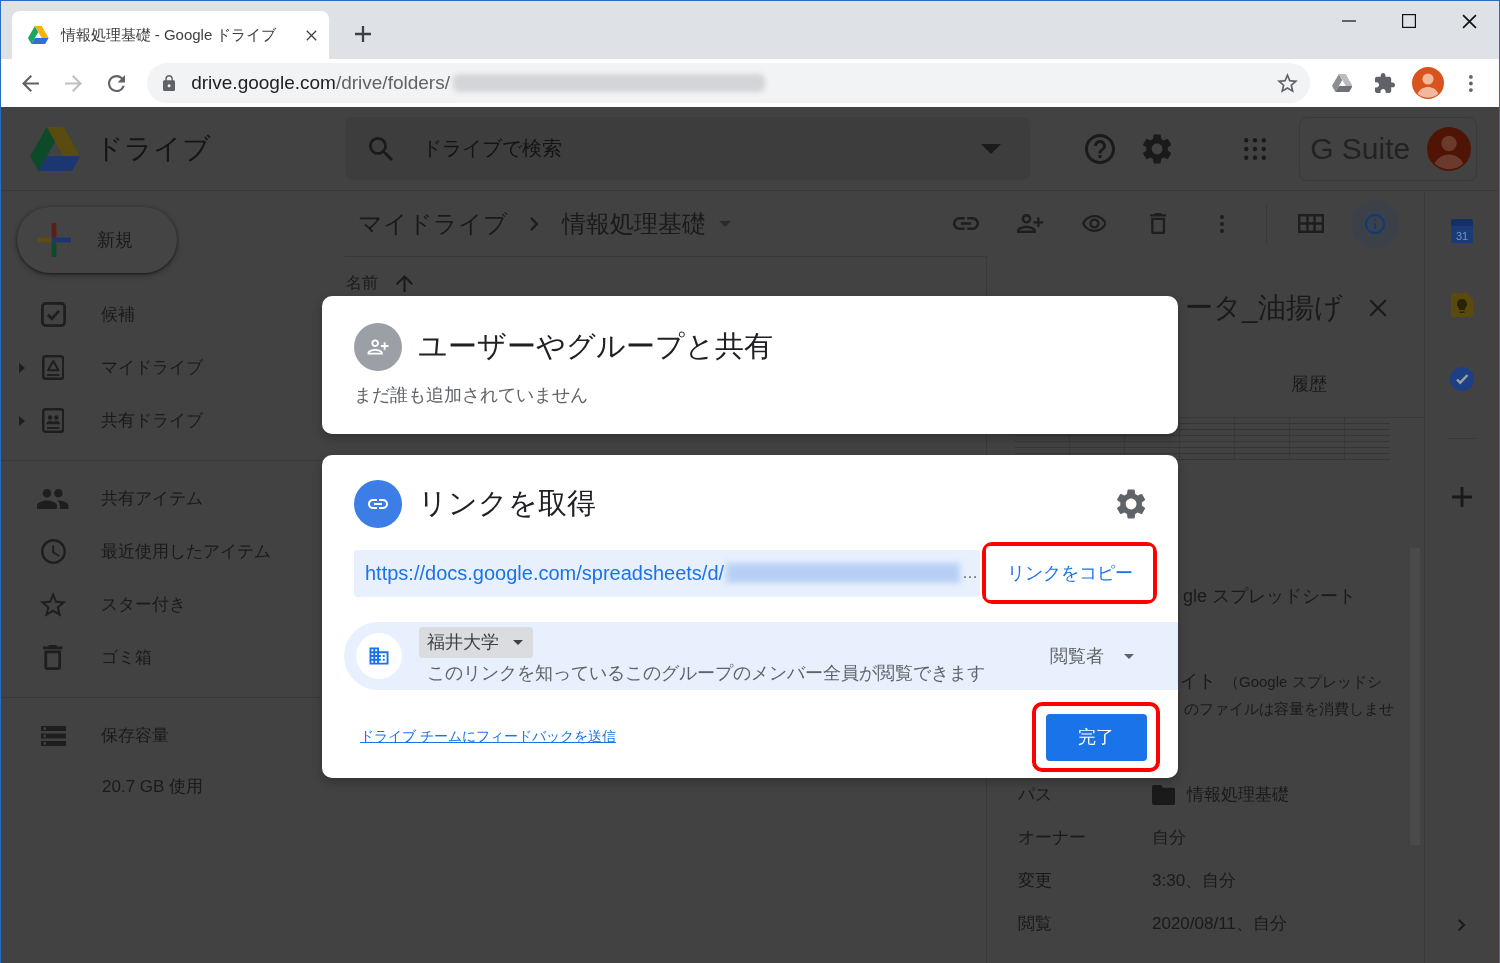  What do you see at coordinates (728, 83) in the screenshot?
I see `address-bar: drive.google.com/drive/folders/` at bounding box center [728, 83].